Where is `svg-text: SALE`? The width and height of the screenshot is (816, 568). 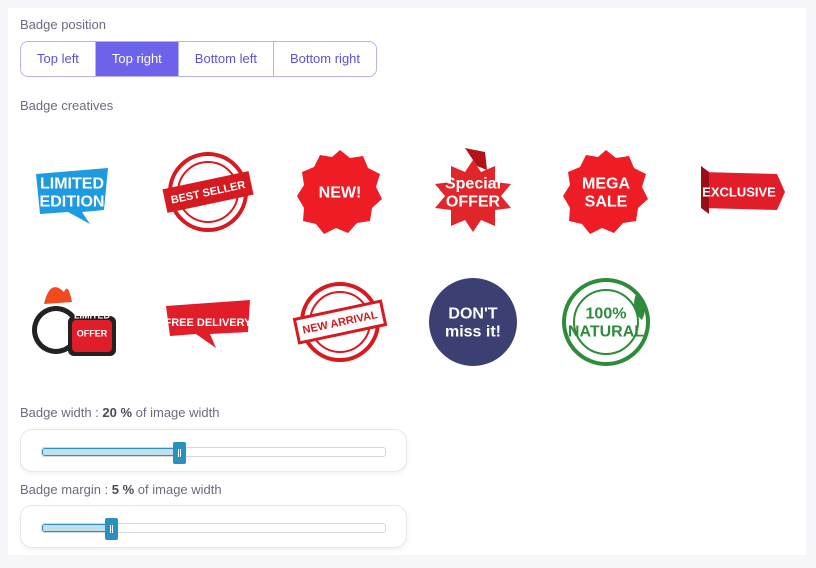
svg-text: SALE is located at coordinates (606, 202).